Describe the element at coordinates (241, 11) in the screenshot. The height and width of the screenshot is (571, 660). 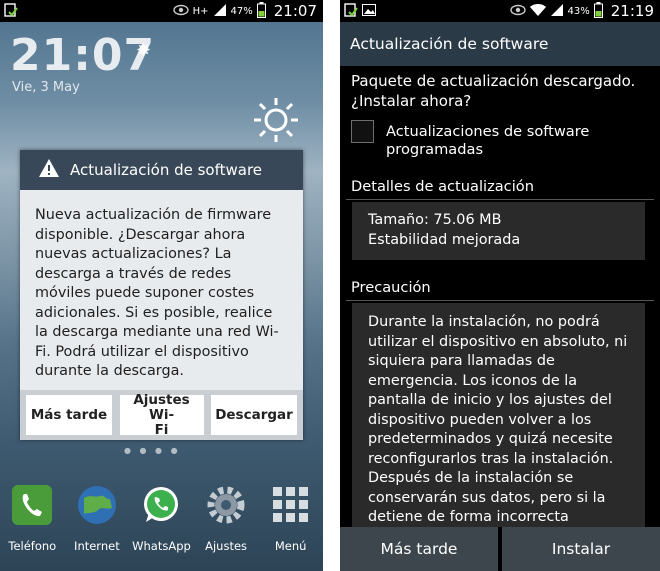
I see `battery-percent: 47%` at that location.